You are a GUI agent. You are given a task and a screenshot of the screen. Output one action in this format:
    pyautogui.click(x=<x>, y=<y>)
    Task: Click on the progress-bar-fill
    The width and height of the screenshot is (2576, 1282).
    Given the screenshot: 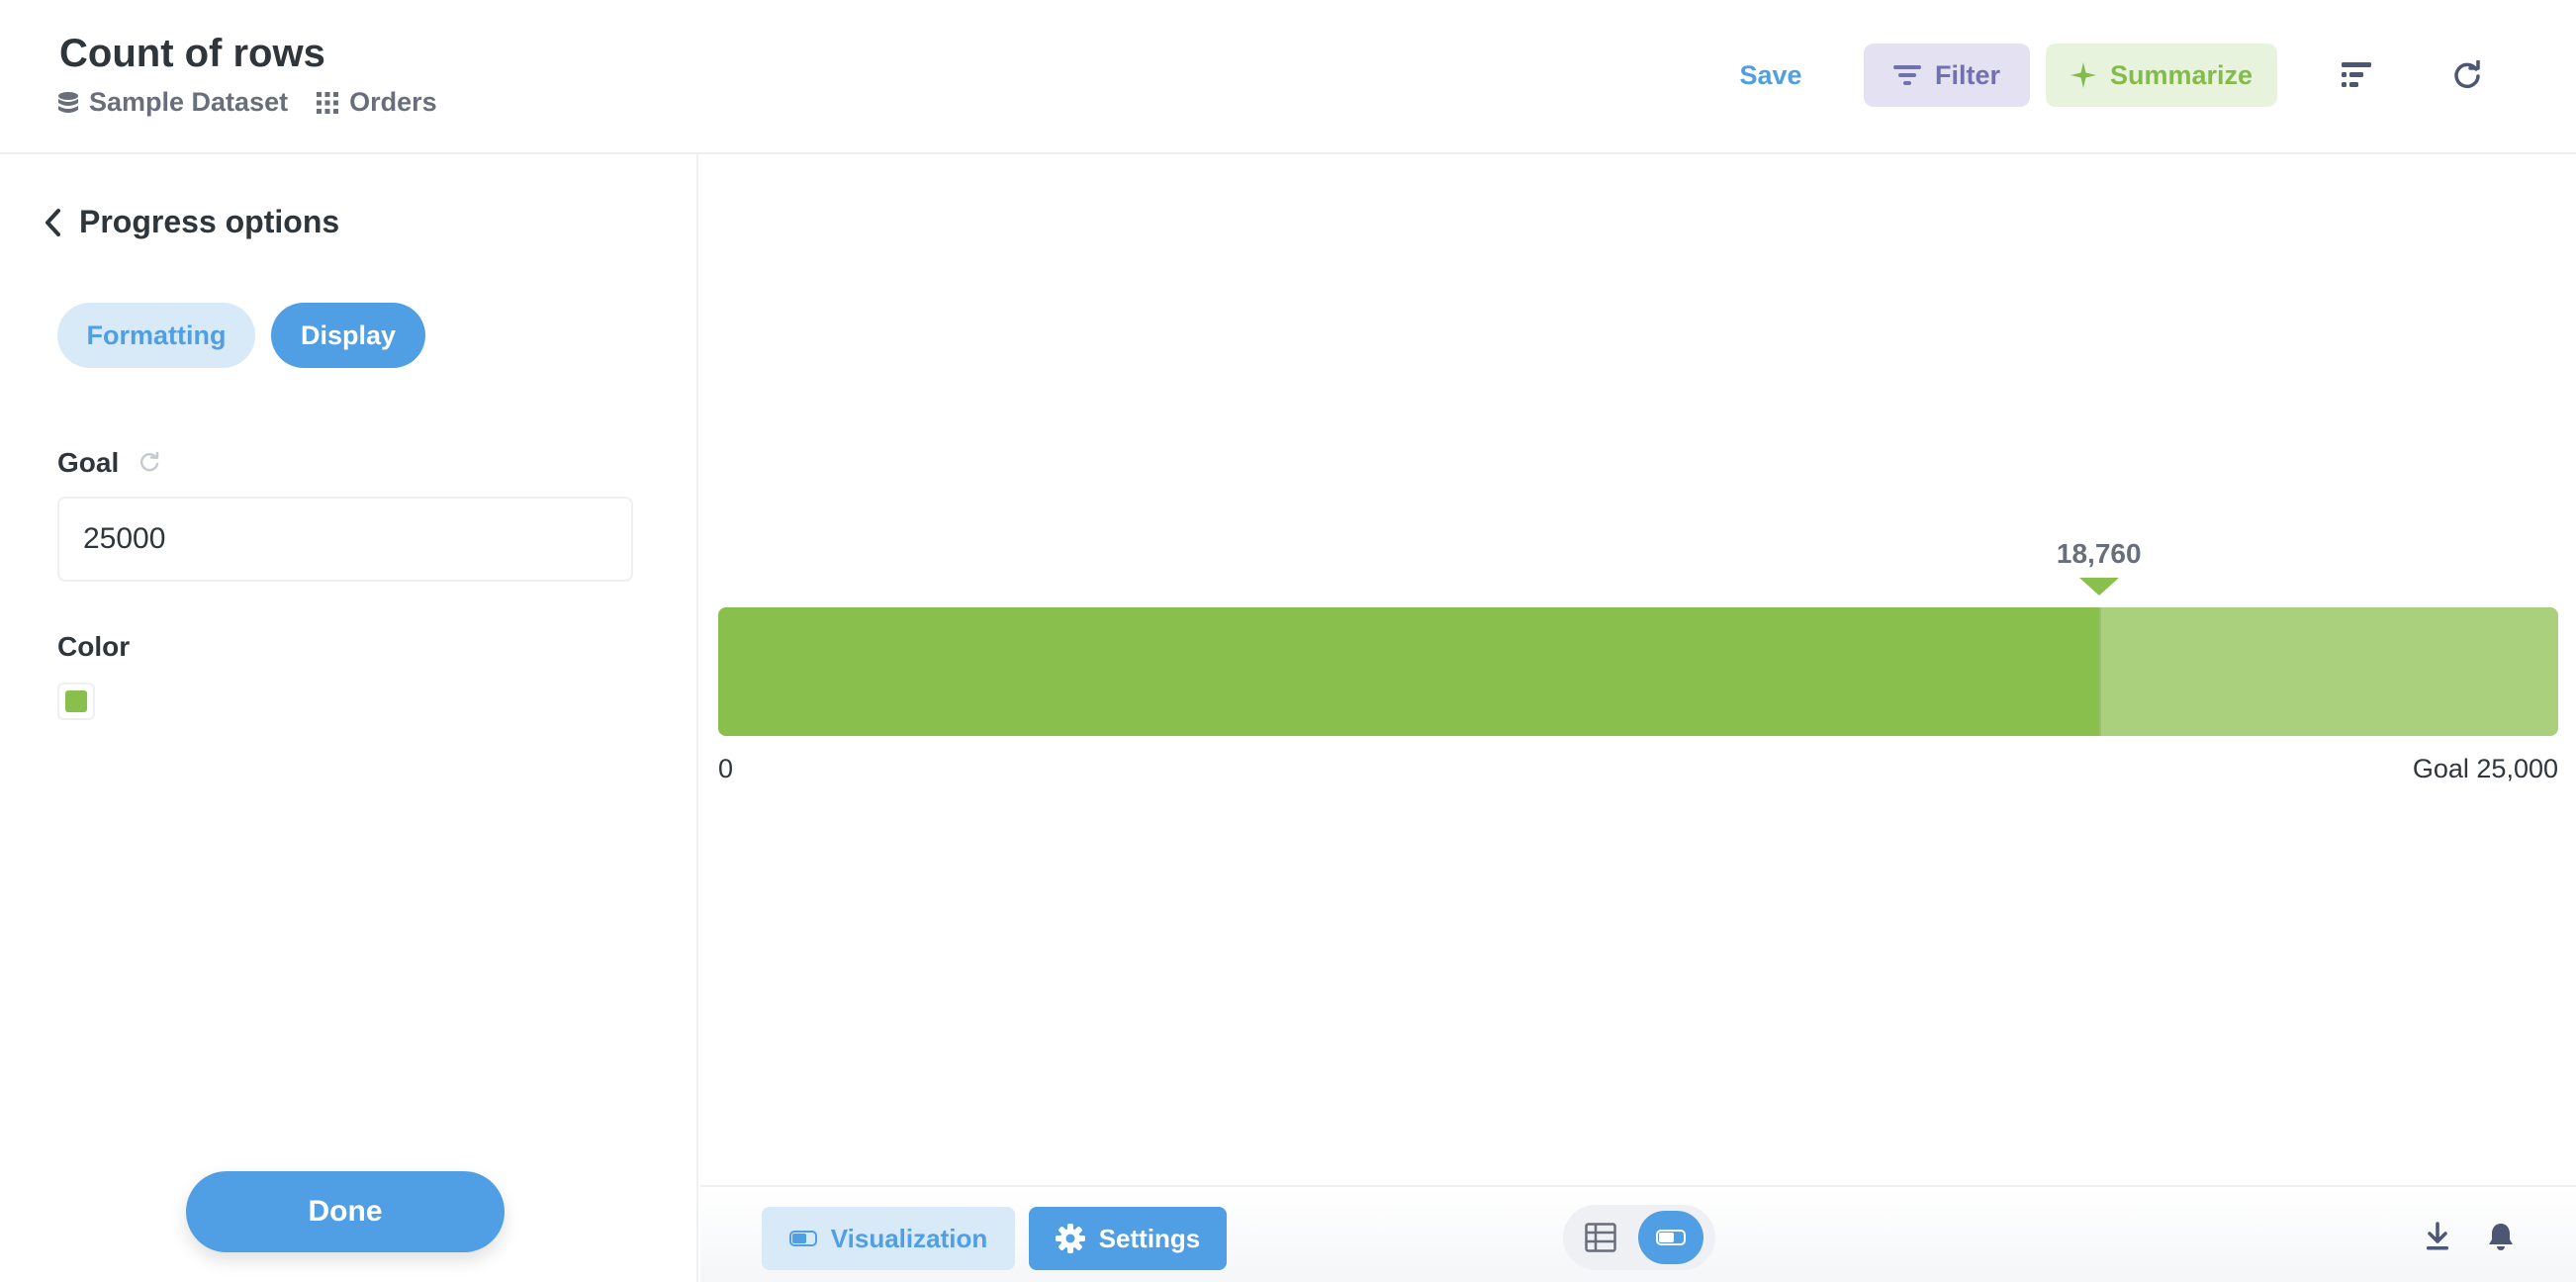 What is the action you would take?
    pyautogui.click(x=1408, y=671)
    